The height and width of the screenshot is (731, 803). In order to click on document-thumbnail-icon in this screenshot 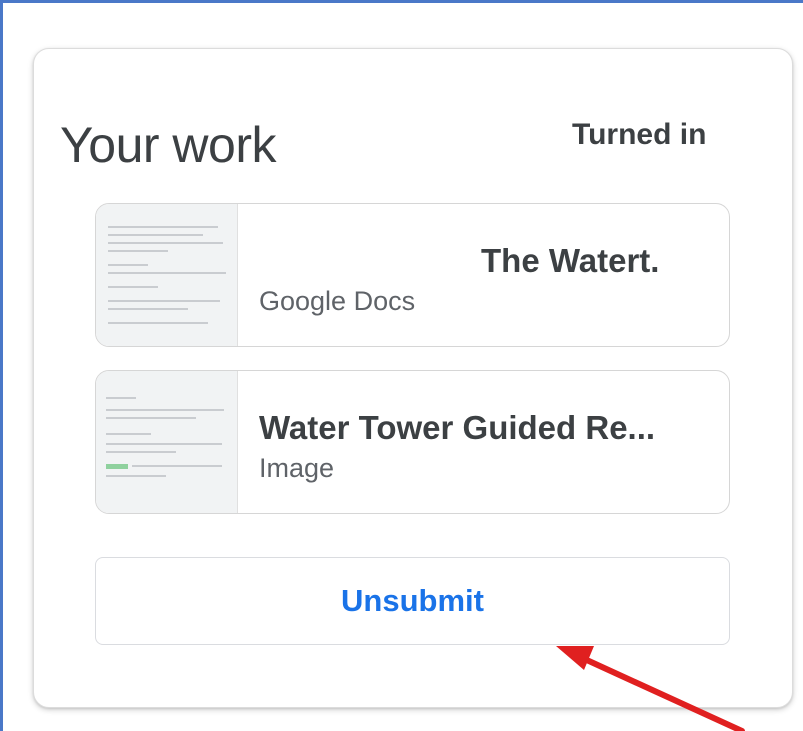, I will do `click(167, 275)`.